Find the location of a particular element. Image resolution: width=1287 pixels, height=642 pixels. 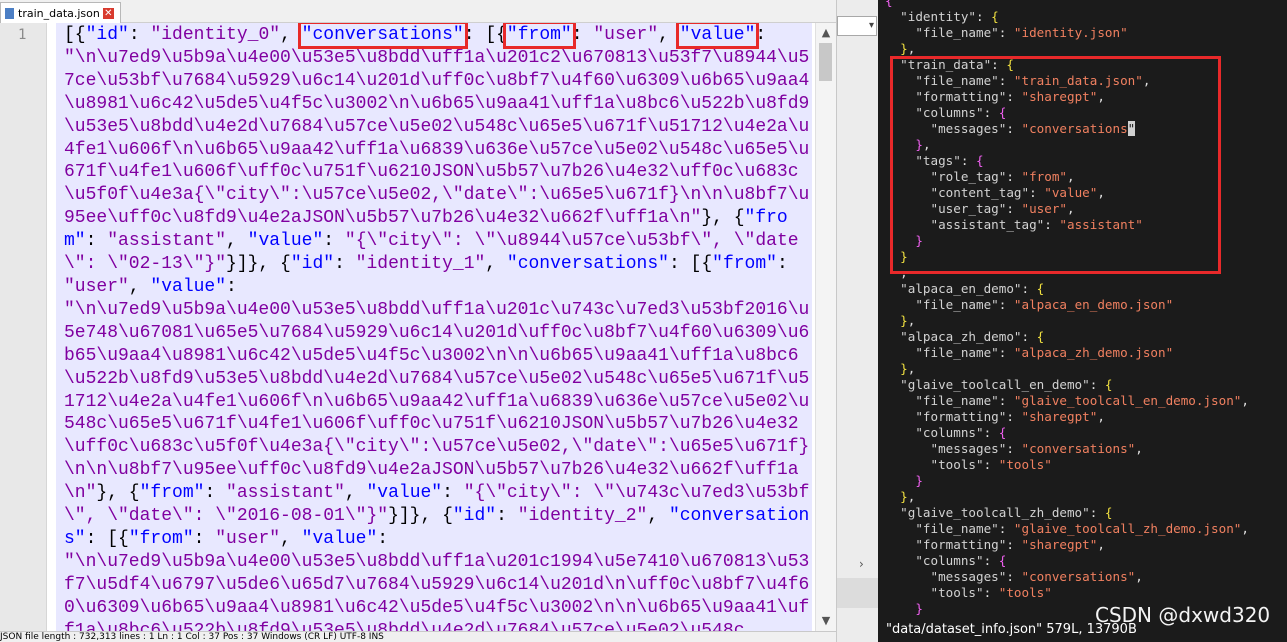

tab-train-data: train_data.json ✕ is located at coordinates (60, 12).